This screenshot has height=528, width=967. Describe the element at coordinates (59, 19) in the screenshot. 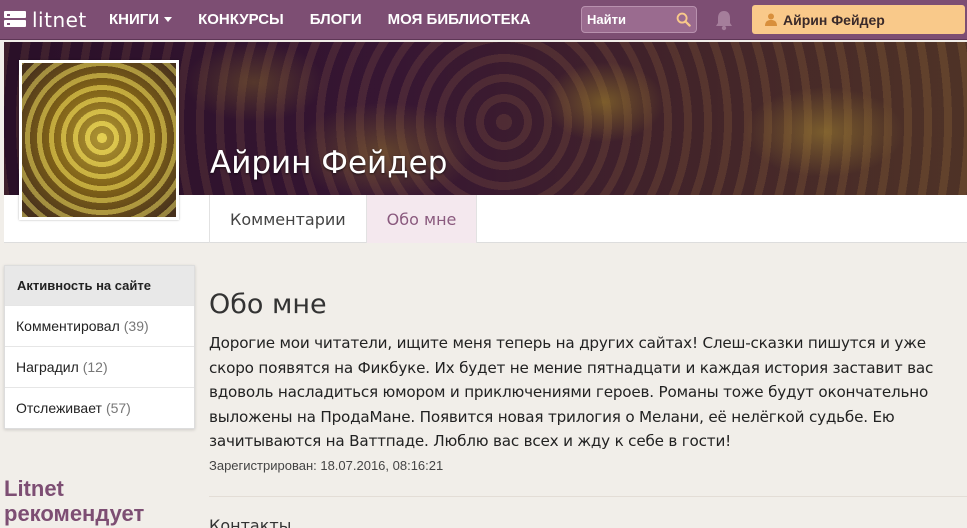

I see `logo-text: litnet` at that location.